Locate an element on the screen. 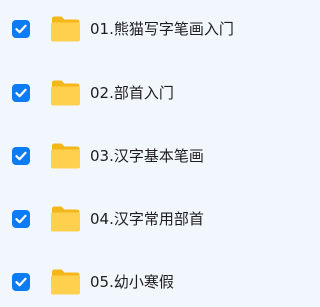  file-name: 01.熊猫写字笔画入门 is located at coordinates (162, 29).